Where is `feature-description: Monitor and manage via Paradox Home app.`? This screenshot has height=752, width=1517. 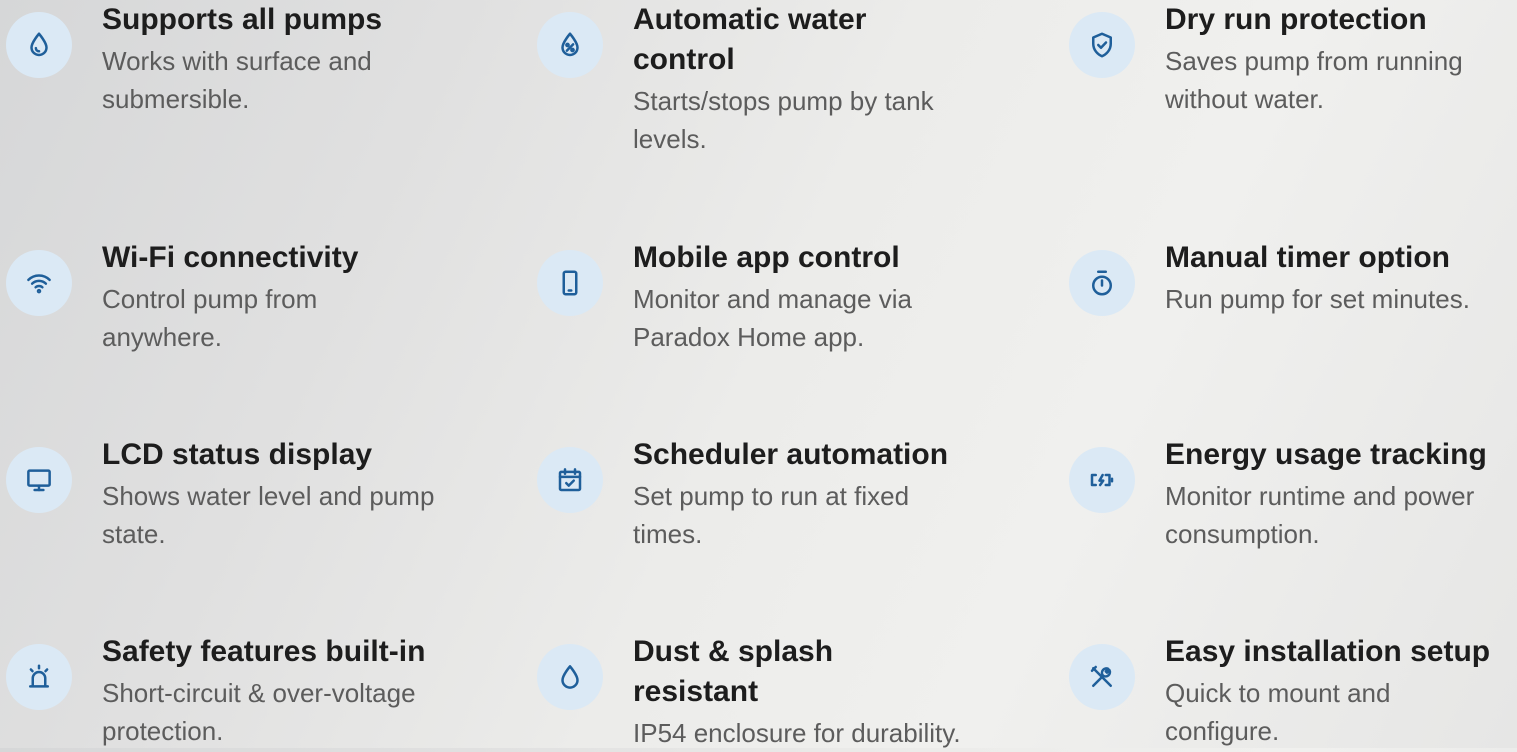 feature-description: Monitor and manage via Paradox Home app. is located at coordinates (772, 318).